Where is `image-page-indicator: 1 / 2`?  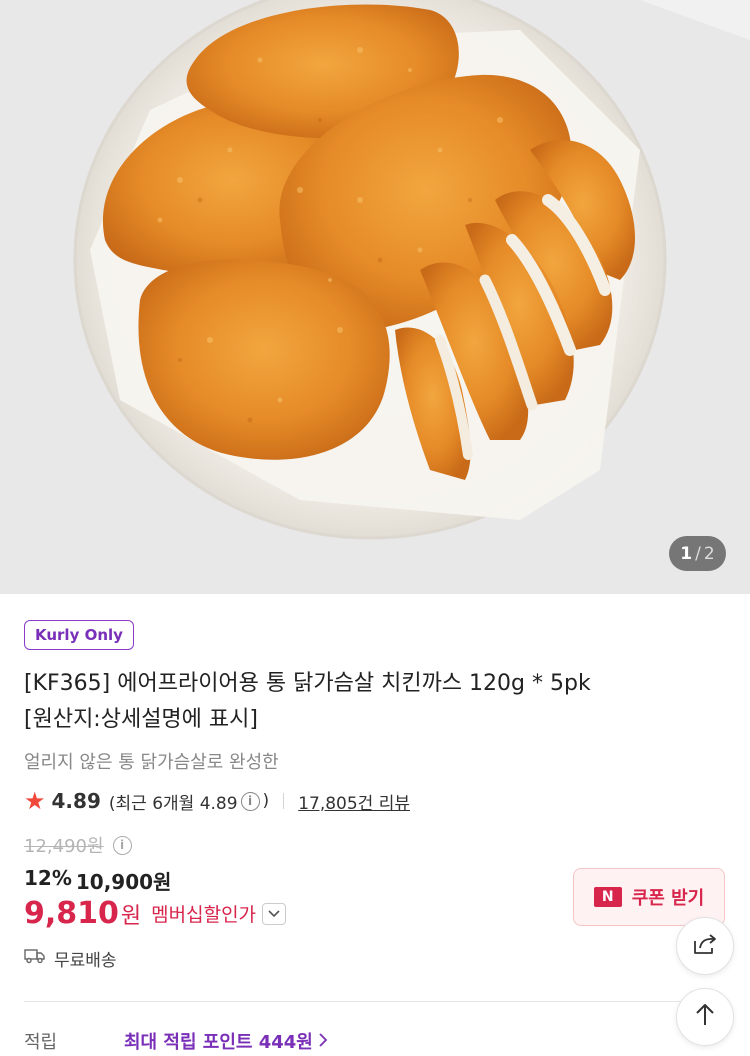 image-page-indicator: 1 / 2 is located at coordinates (697, 553).